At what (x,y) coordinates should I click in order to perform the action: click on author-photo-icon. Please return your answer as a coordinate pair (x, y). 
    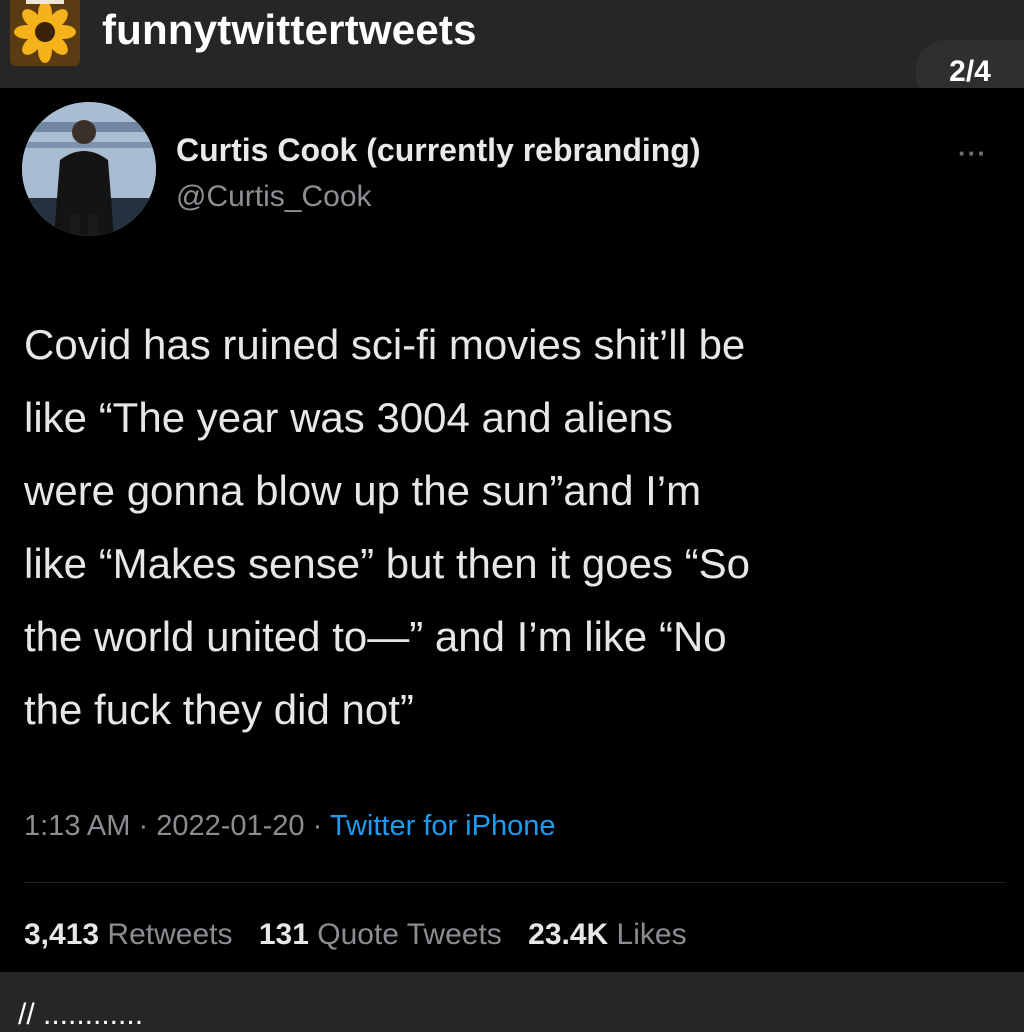
    Looking at the image, I should click on (89, 169).